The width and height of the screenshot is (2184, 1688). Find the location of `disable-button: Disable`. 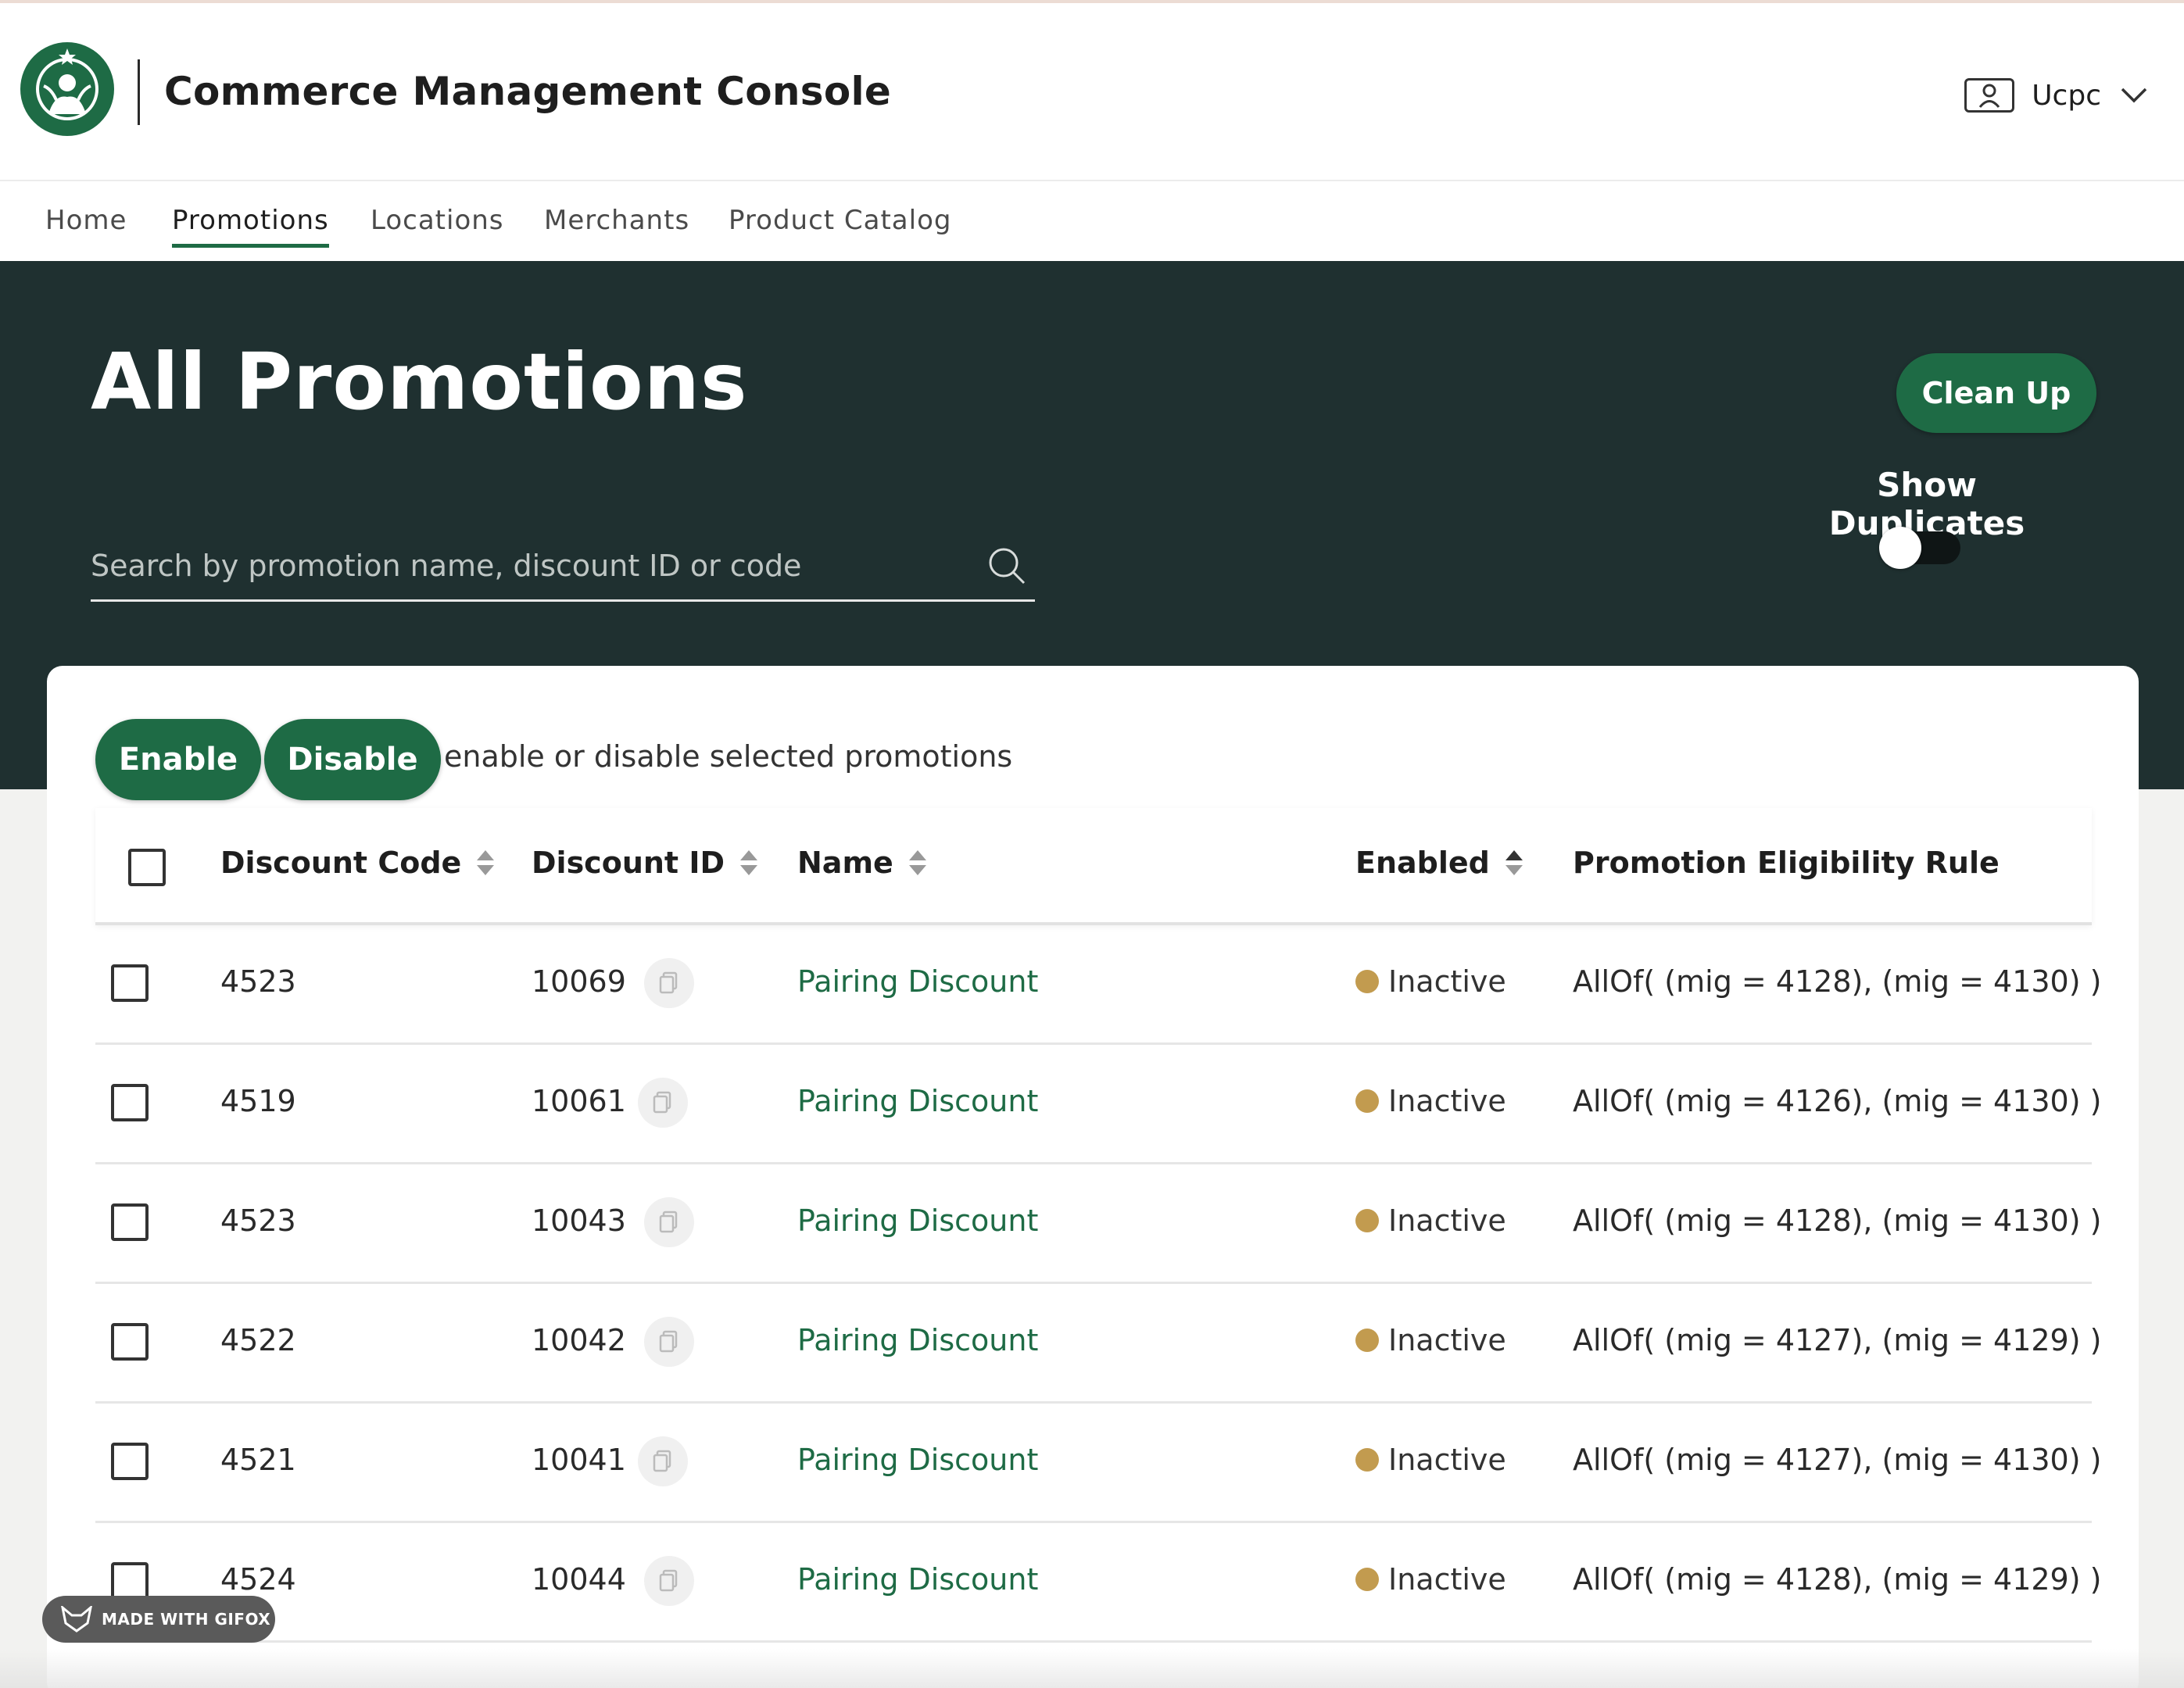

disable-button: Disable is located at coordinates (352, 759).